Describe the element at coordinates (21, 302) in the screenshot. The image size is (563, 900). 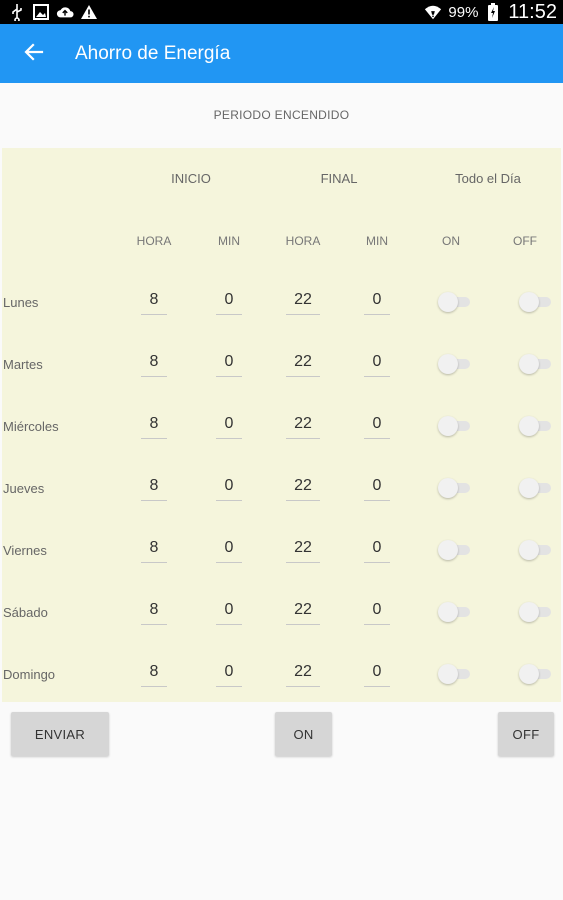
I see `day-label: Lunes` at that location.